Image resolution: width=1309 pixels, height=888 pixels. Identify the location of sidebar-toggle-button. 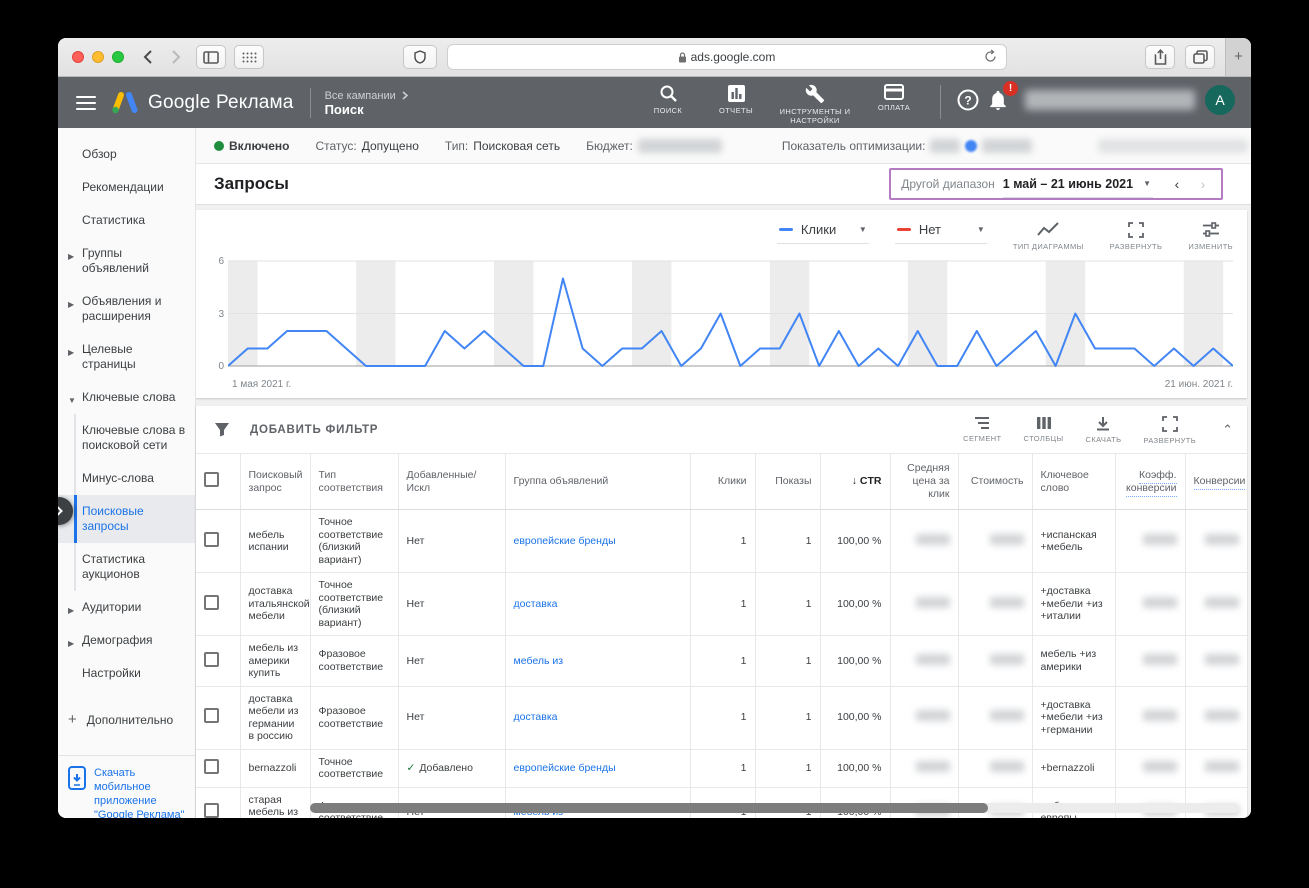
(211, 57).